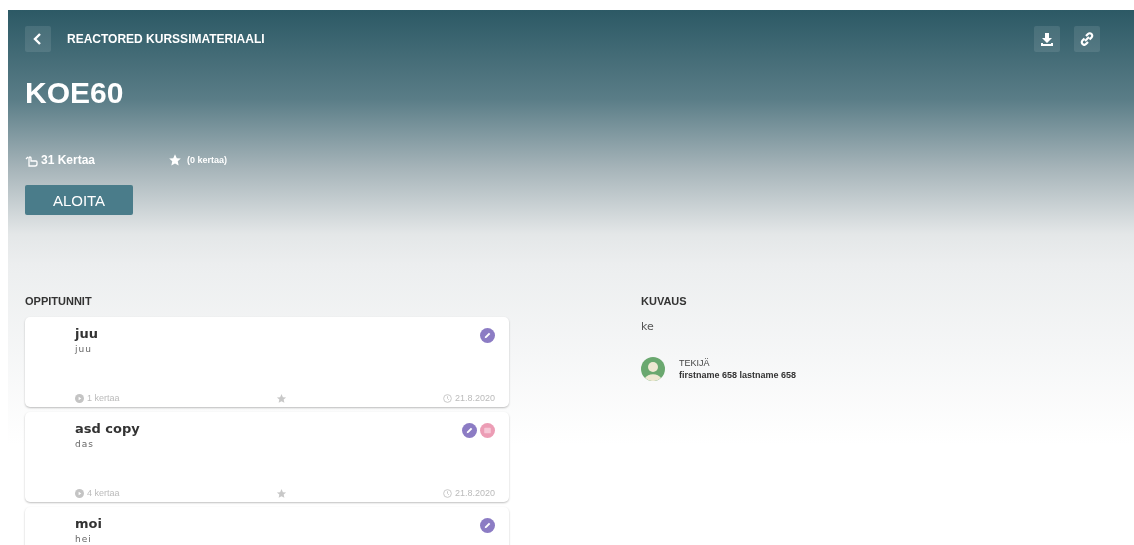 The width and height of the screenshot is (1134, 545). I want to click on lesson-description: juu, so click(84, 349).